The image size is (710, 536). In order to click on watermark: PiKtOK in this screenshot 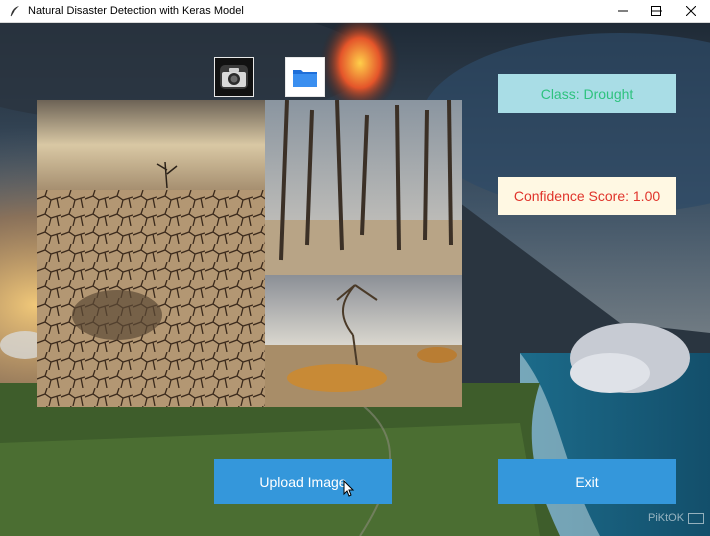, I will do `click(676, 518)`.